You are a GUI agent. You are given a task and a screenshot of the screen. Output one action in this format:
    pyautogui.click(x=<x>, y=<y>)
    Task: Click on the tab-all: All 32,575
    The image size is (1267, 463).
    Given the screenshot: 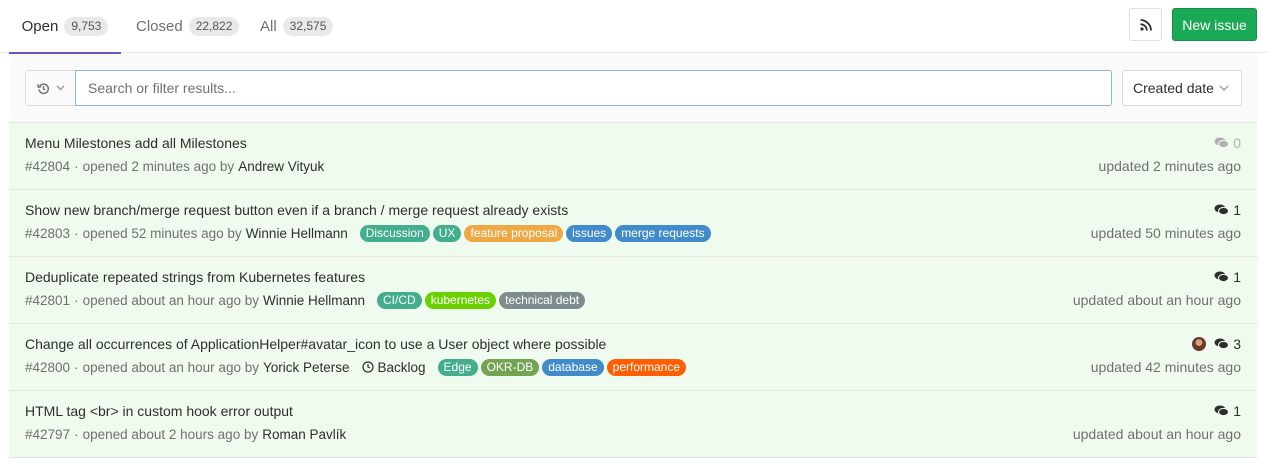 What is the action you would take?
    pyautogui.click(x=297, y=26)
    